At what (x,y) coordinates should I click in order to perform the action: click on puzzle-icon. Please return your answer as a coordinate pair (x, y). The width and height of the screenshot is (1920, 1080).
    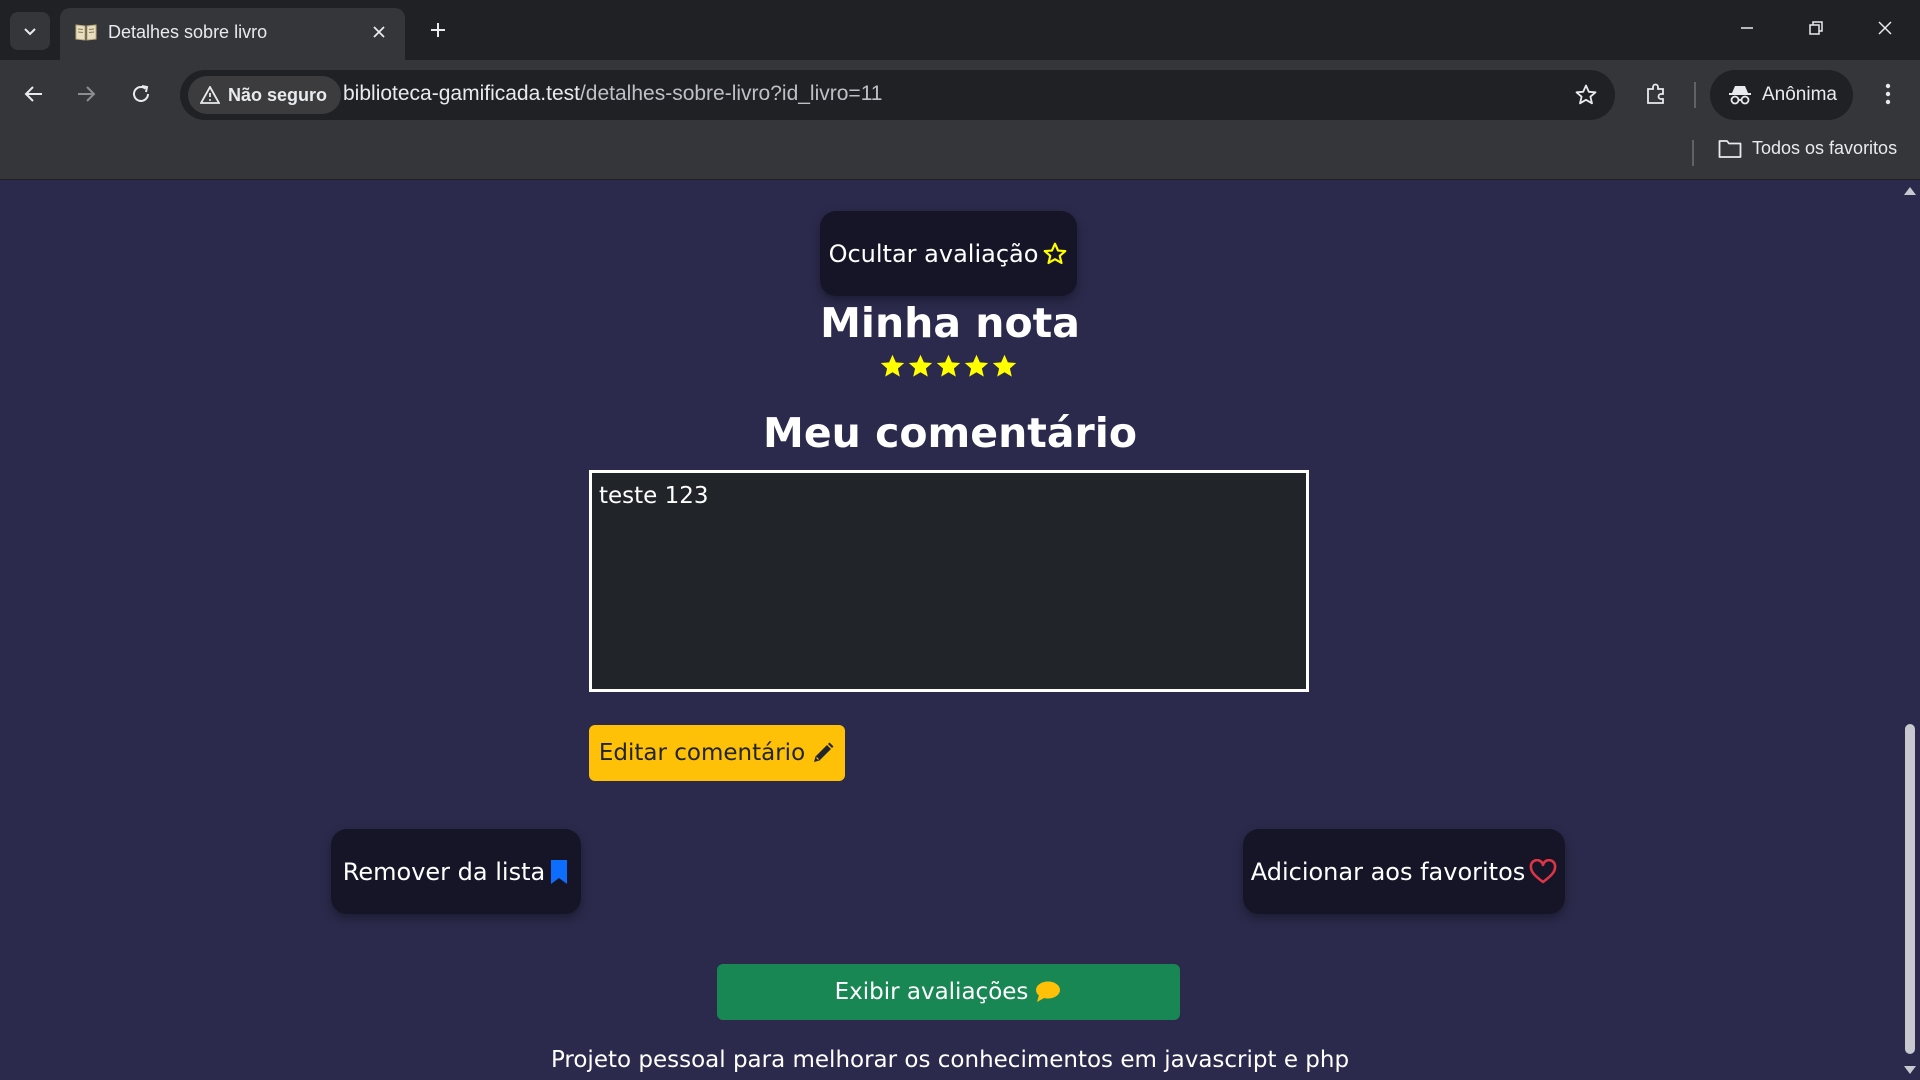
    Looking at the image, I should click on (1655, 93).